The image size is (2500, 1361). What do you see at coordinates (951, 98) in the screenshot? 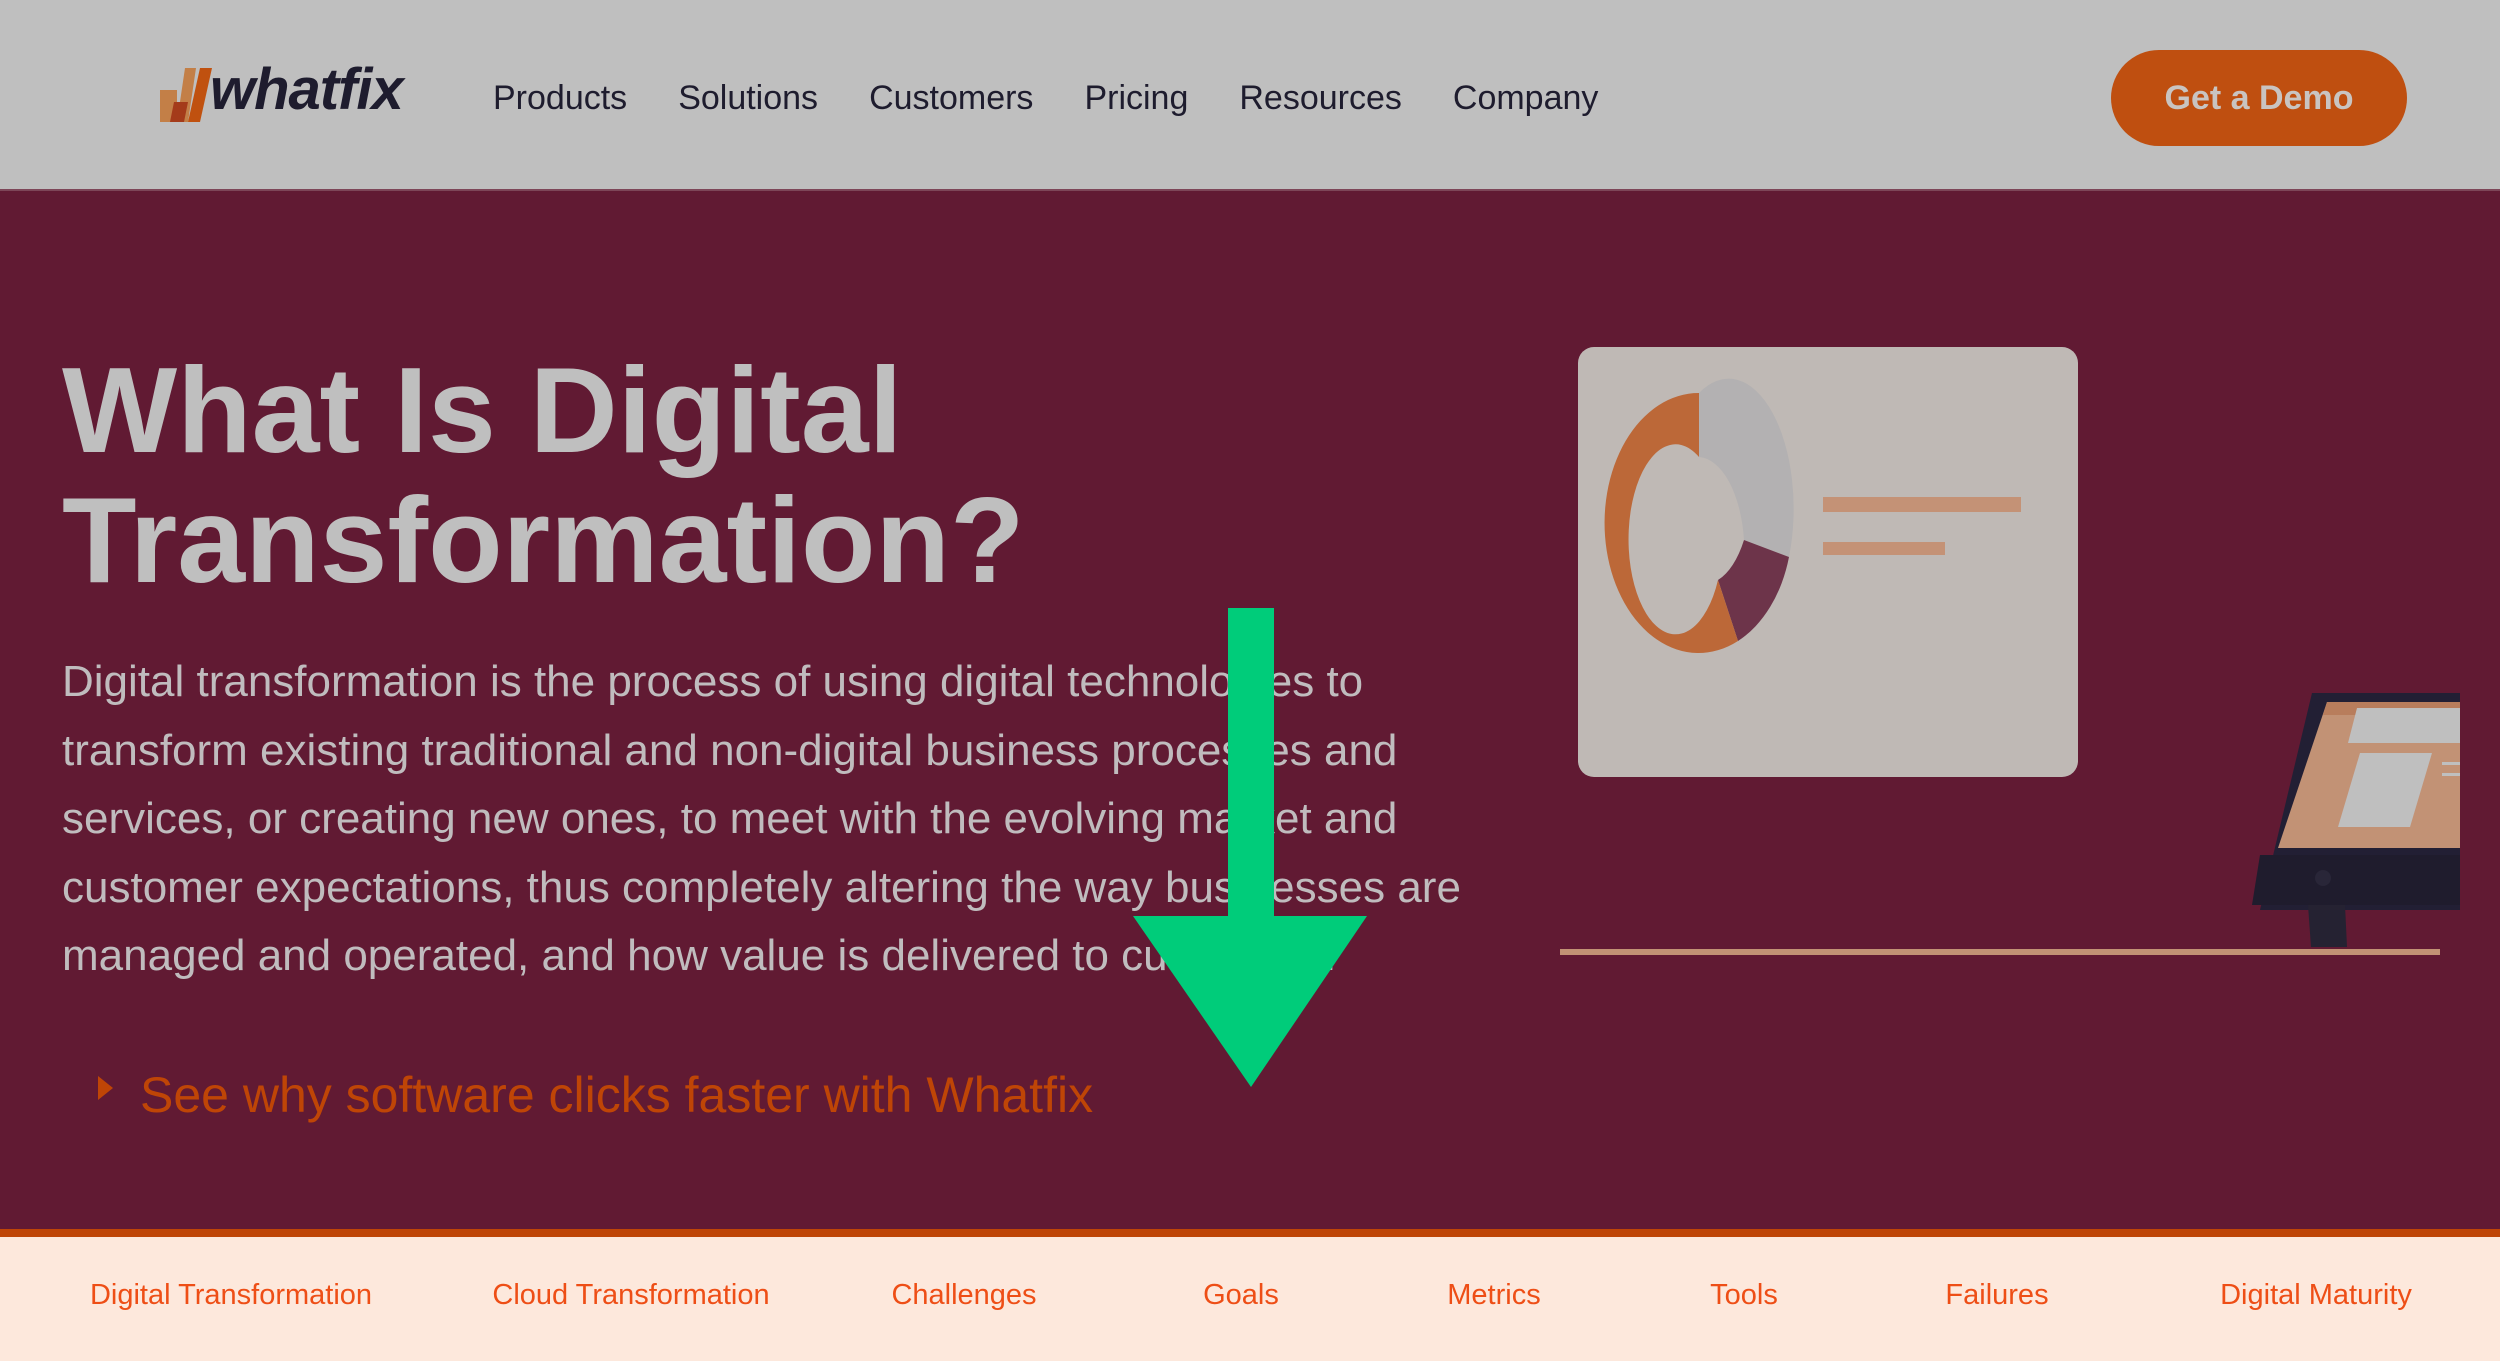
I see `nav-customers: Customers` at bounding box center [951, 98].